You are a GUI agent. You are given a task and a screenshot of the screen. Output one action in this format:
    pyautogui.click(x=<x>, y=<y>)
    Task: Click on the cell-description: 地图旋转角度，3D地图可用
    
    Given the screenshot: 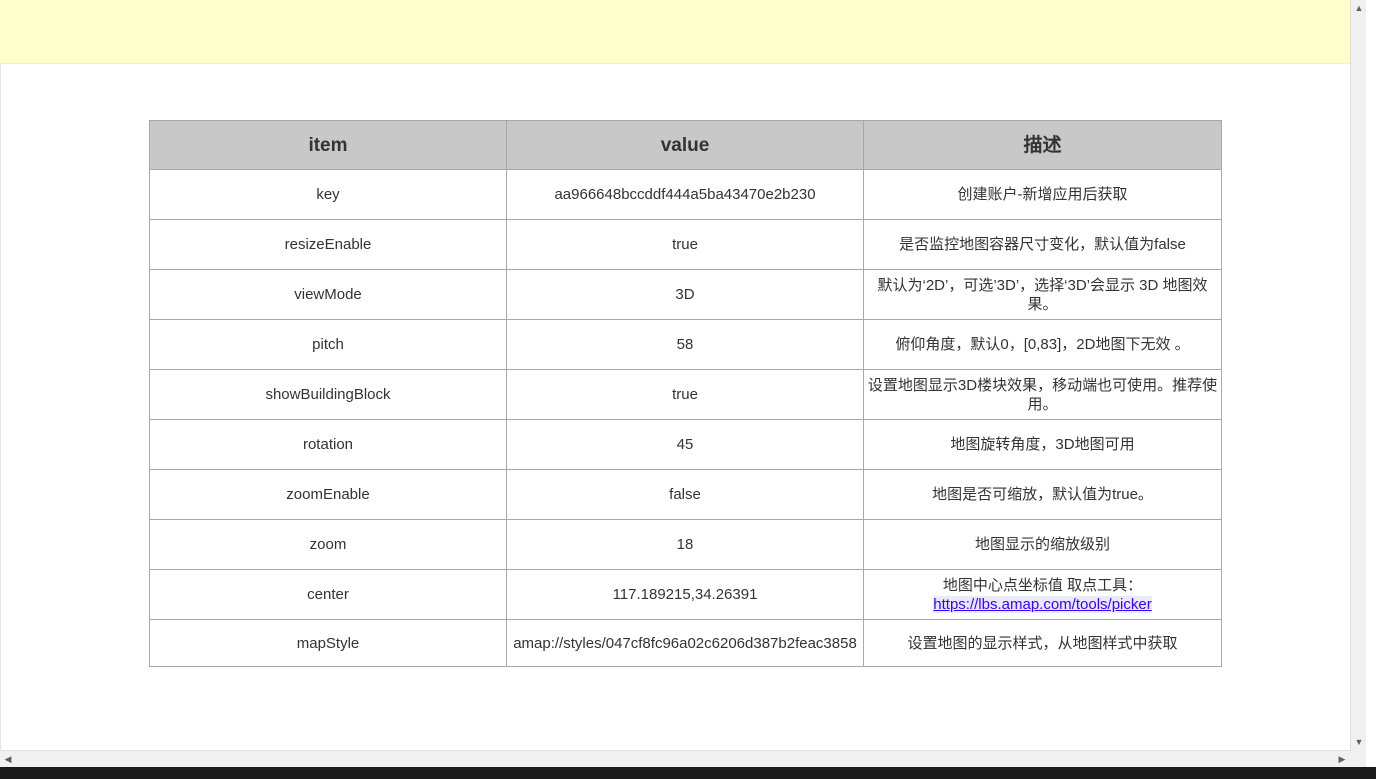 What is the action you would take?
    pyautogui.click(x=1042, y=444)
    